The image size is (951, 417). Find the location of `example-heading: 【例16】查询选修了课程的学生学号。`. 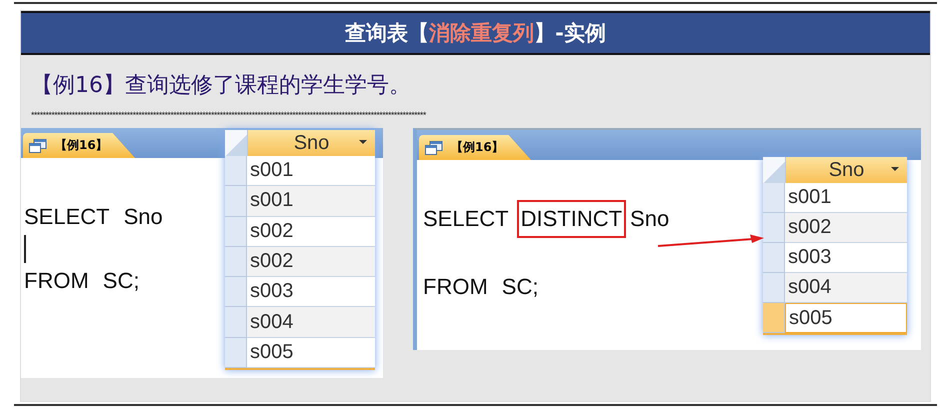

example-heading: 【例16】查询选修了课程的学生学号。 is located at coordinates (220, 86).